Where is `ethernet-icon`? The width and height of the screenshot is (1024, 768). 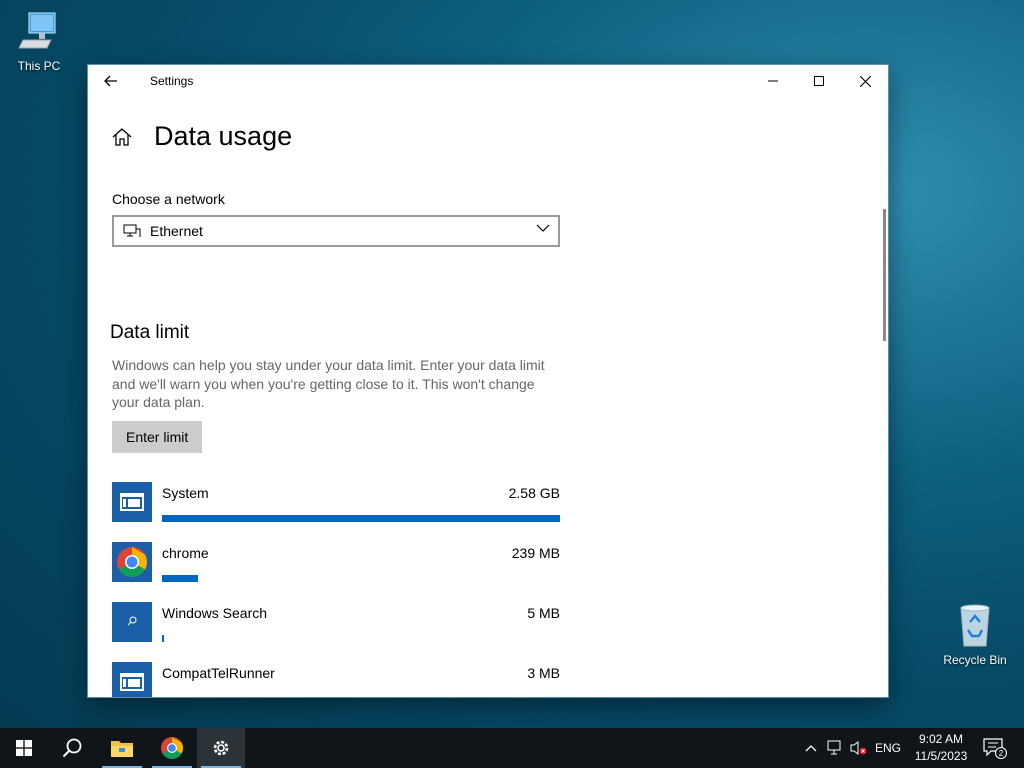 ethernet-icon is located at coordinates (132, 230).